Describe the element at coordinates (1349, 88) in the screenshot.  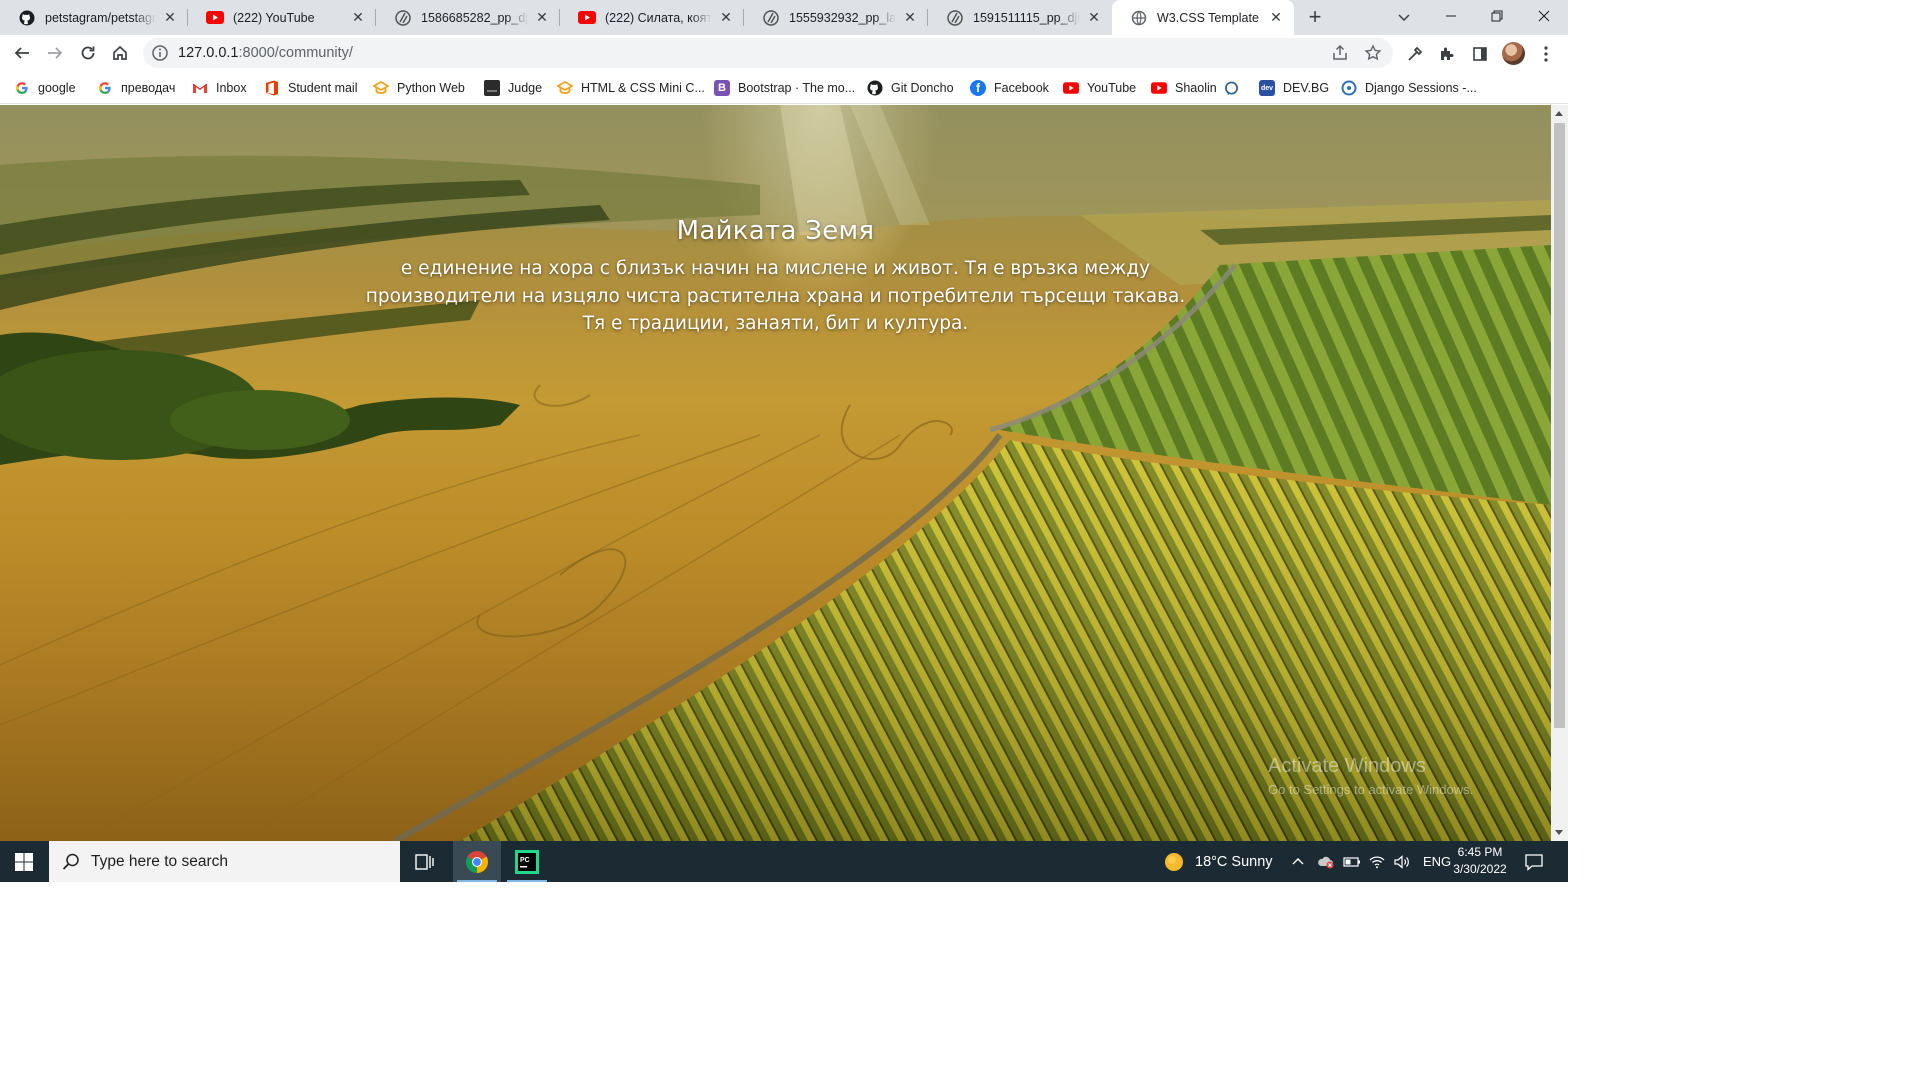
I see `django-icon` at that location.